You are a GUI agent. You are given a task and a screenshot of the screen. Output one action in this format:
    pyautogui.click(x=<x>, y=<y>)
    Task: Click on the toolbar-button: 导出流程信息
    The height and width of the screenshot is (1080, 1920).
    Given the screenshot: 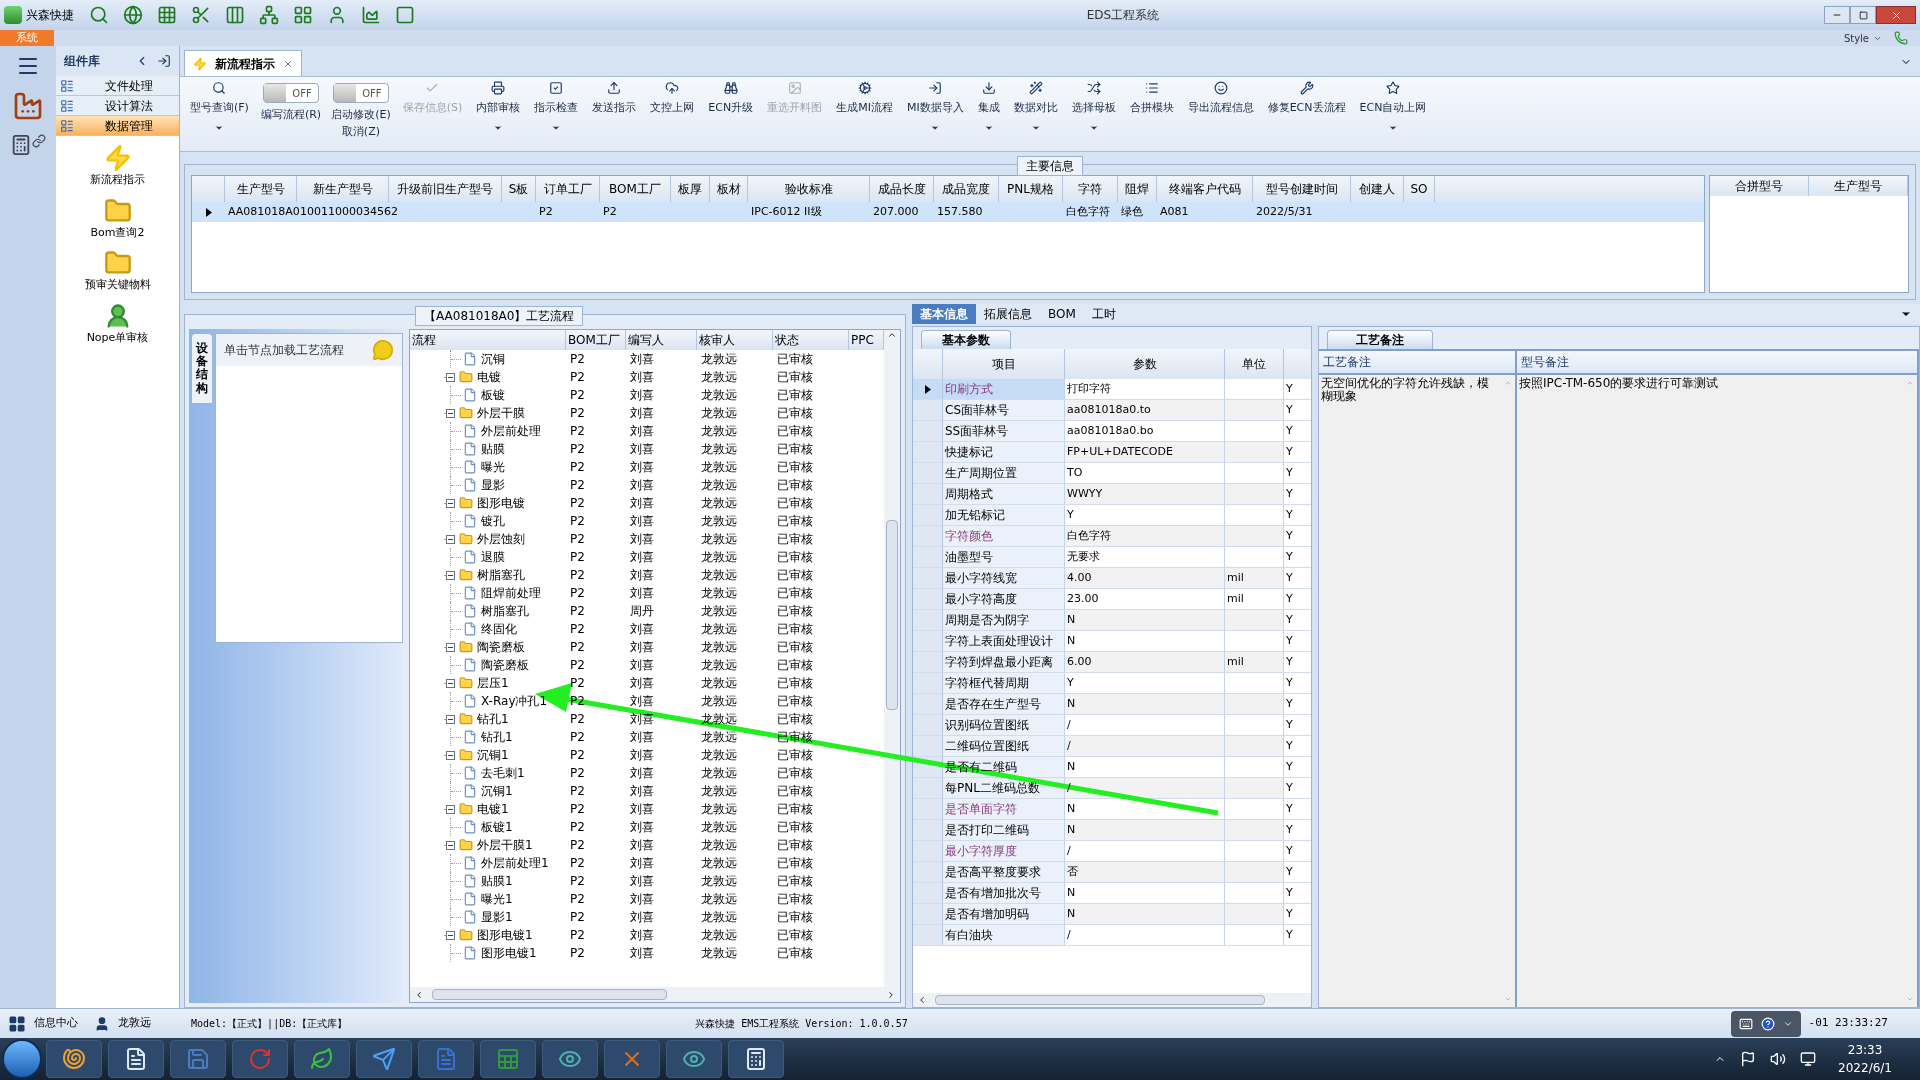 What is the action you would take?
    pyautogui.click(x=1220, y=99)
    